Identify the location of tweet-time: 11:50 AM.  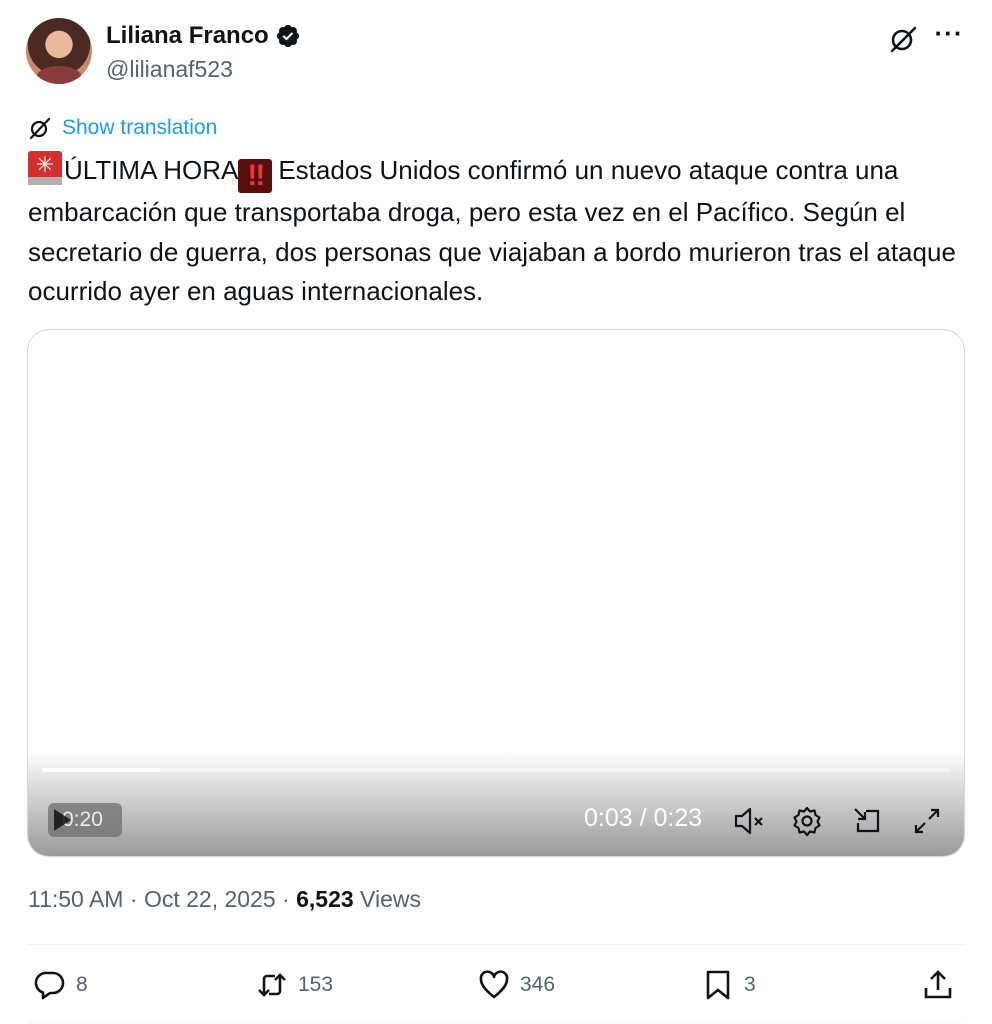
(75, 899).